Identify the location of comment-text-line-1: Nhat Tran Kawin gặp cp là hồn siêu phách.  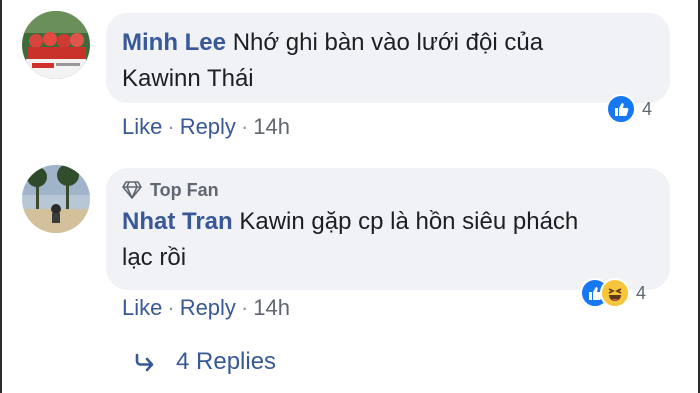
(396, 222).